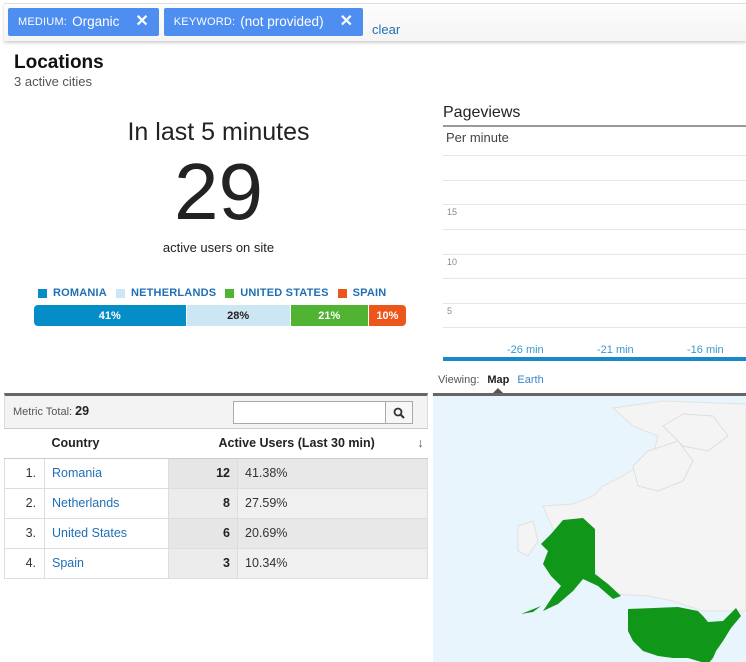 The width and height of the screenshot is (746, 662). I want to click on x-tick-label: -21 min, so click(615, 350).